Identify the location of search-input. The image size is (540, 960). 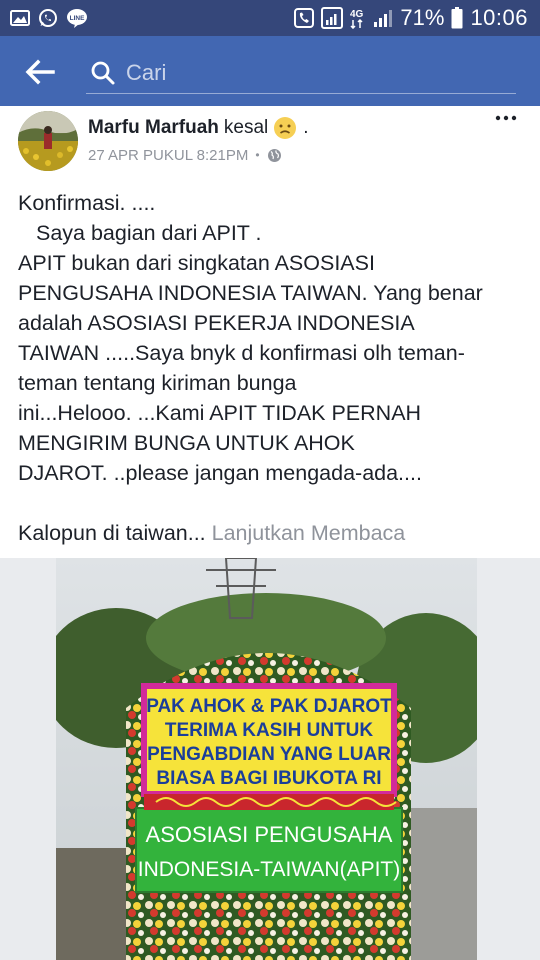
(316, 72).